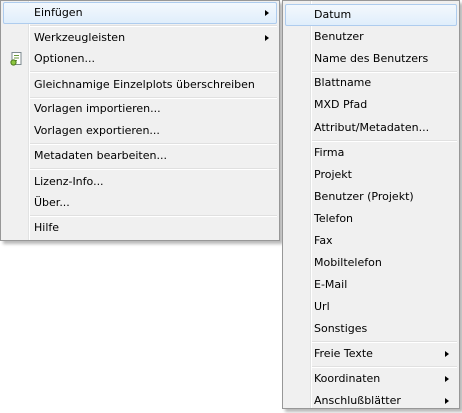 Image resolution: width=462 pixels, height=413 pixels. I want to click on submenu-item-koordinaten: Koordinaten, so click(371, 379).